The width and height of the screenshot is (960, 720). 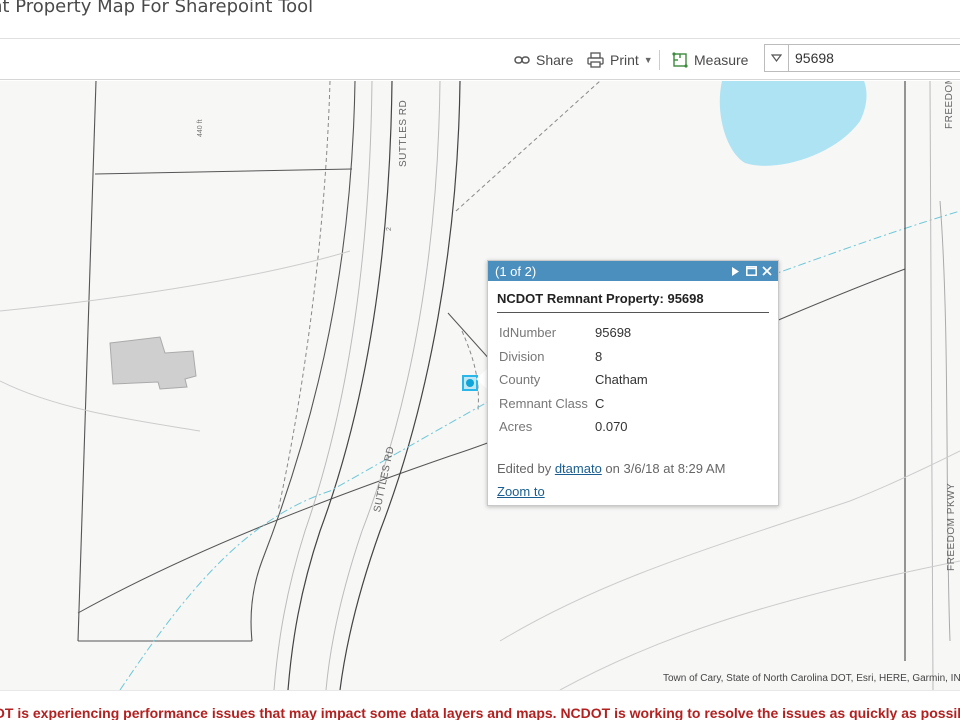 I want to click on link-icon, so click(x=522, y=60).